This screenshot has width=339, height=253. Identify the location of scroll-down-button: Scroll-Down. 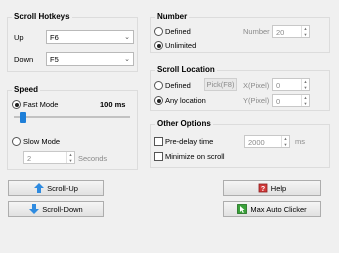
(56, 209).